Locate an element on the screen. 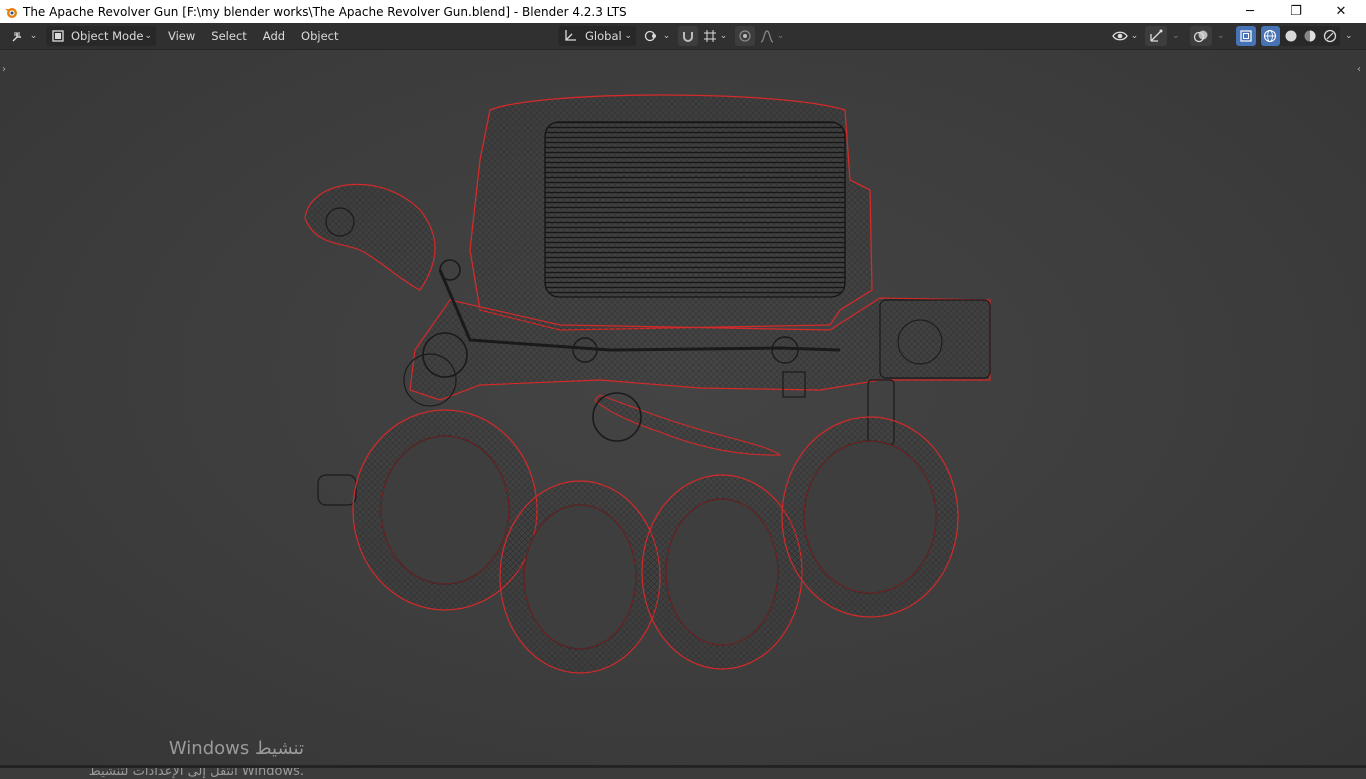  blender-icon is located at coordinates (11, 12).